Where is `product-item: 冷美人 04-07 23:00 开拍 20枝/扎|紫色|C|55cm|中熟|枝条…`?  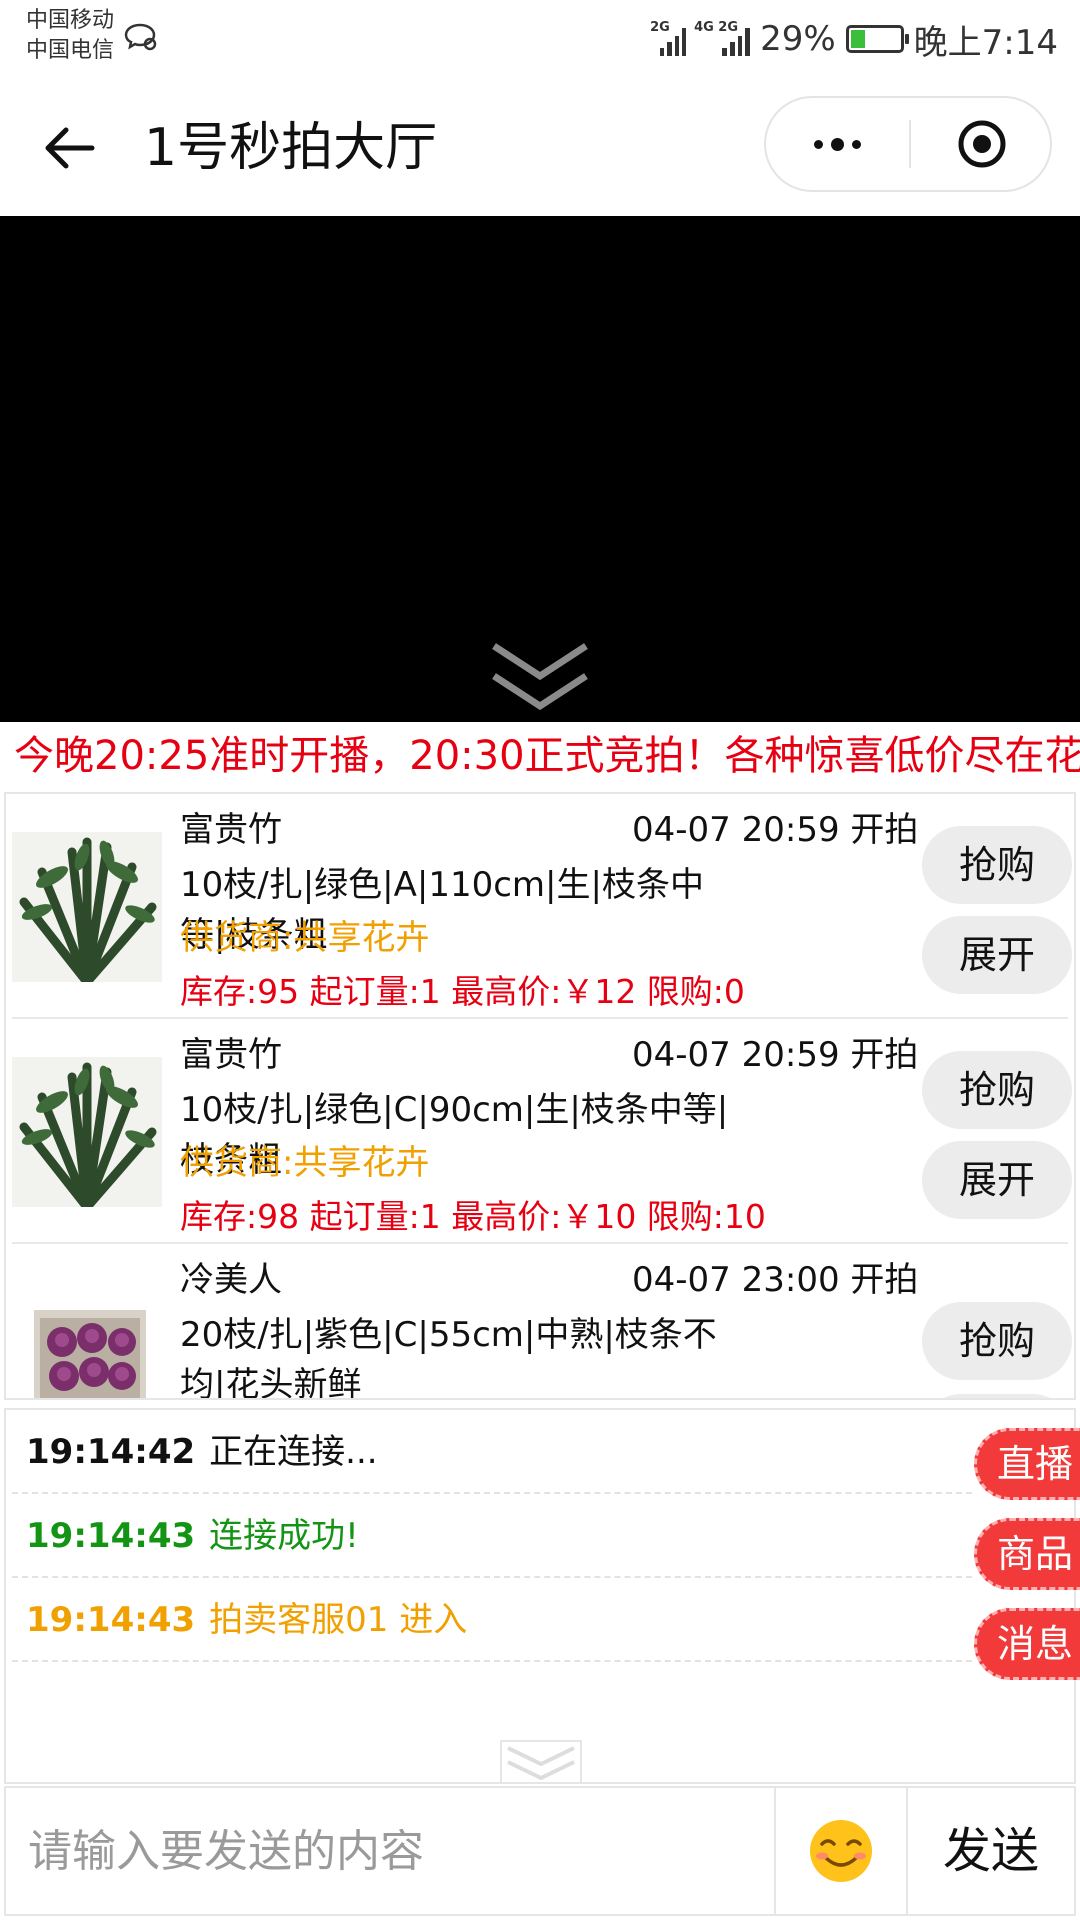 product-item: 冷美人 04-07 23:00 开拍 20枝/扎|紫色|C|55cm|中熟|枝条… is located at coordinates (542, 1322).